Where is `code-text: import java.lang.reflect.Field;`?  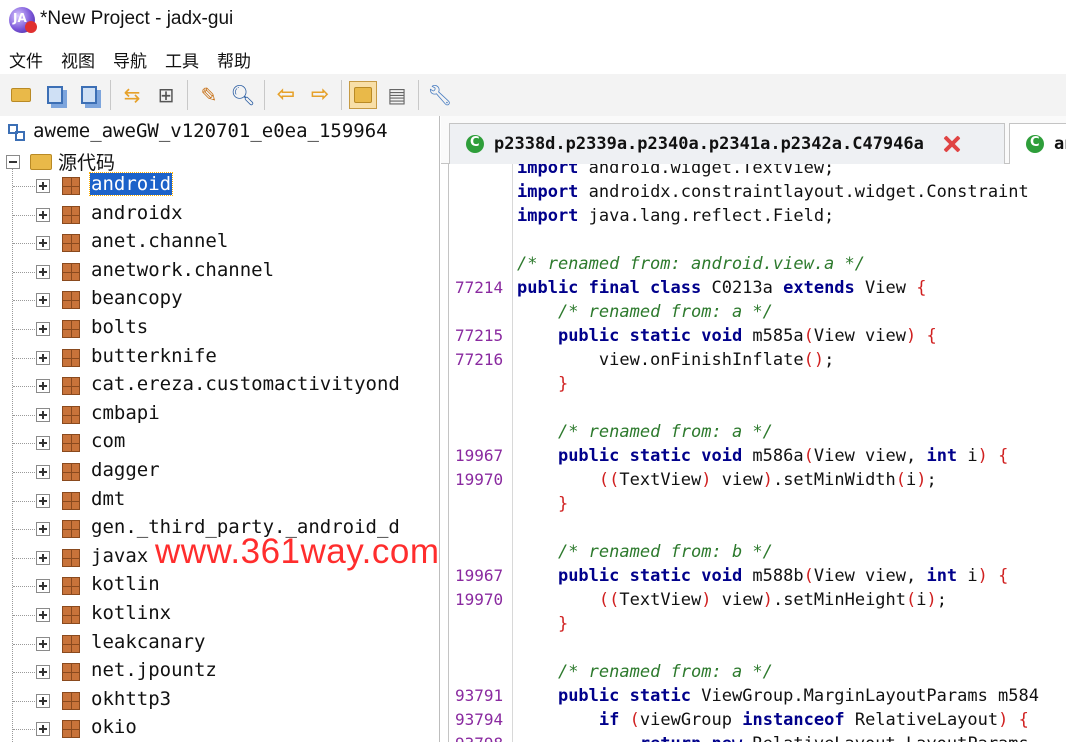
code-text: import java.lang.reflect.Field; is located at coordinates (675, 216).